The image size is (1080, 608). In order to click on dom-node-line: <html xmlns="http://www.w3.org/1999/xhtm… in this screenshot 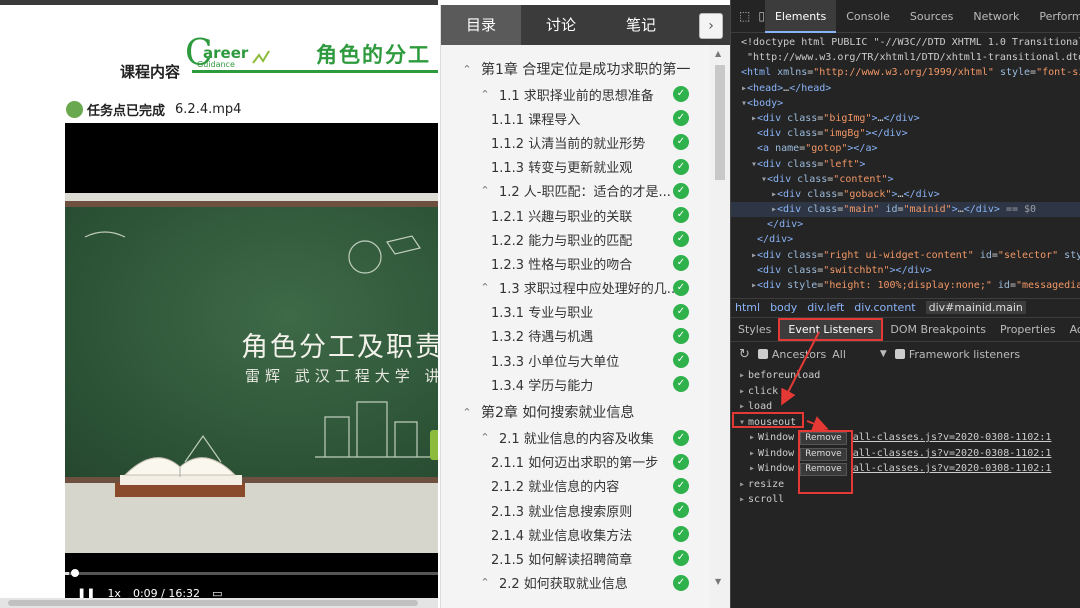, I will do `click(905, 72)`.